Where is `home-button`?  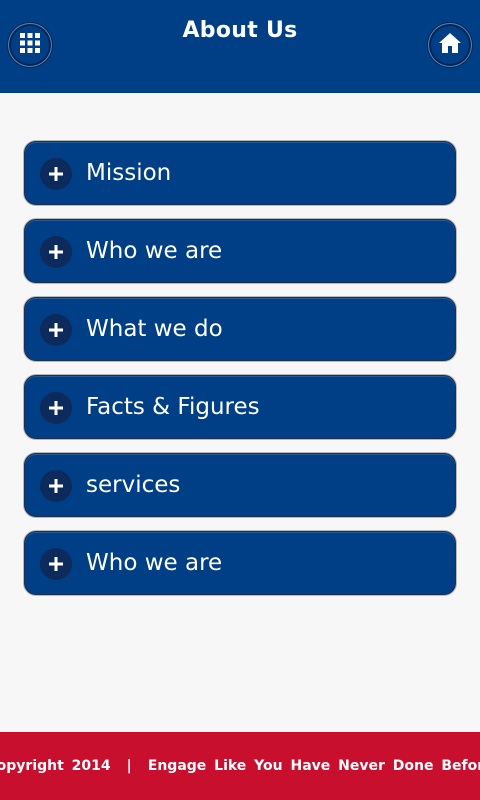
home-button is located at coordinates (450, 45).